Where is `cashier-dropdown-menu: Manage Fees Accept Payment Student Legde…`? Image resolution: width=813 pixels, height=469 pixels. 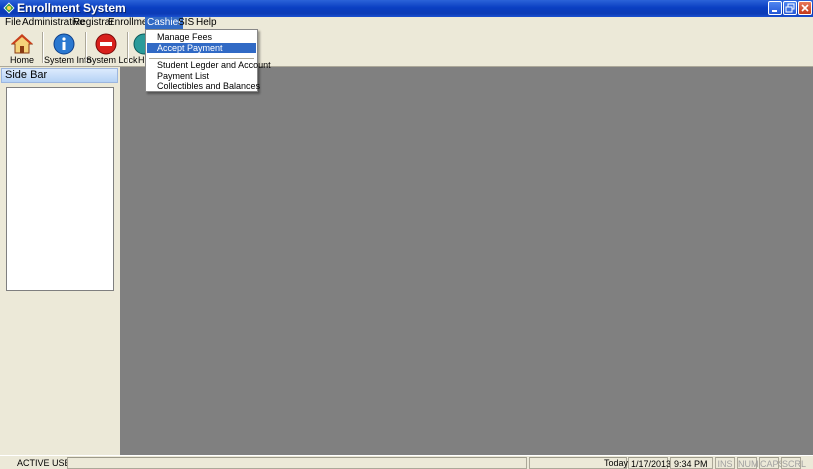 cashier-dropdown-menu: Manage Fees Accept Payment Student Legde… is located at coordinates (208, 60).